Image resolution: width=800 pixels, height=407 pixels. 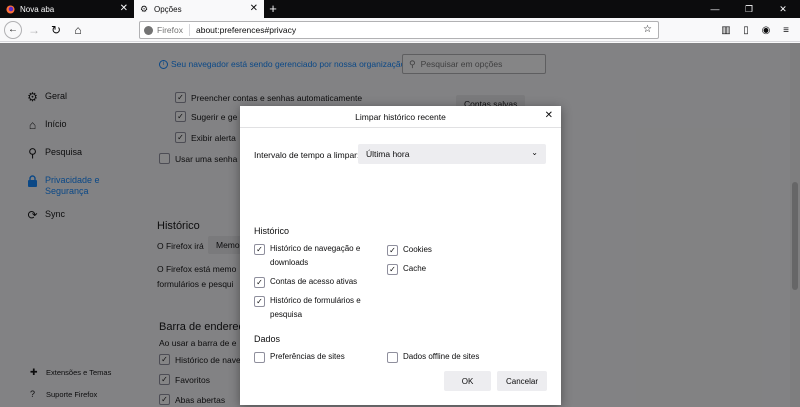 I want to click on back-button: ←, so click(x=13, y=29).